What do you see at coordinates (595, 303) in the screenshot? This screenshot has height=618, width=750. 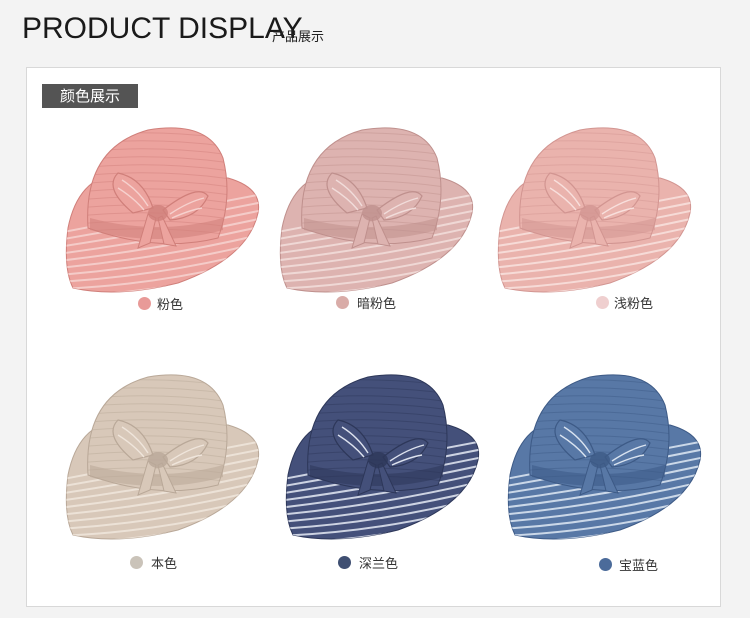 I see `color-swatch-row: 浅粉色` at bounding box center [595, 303].